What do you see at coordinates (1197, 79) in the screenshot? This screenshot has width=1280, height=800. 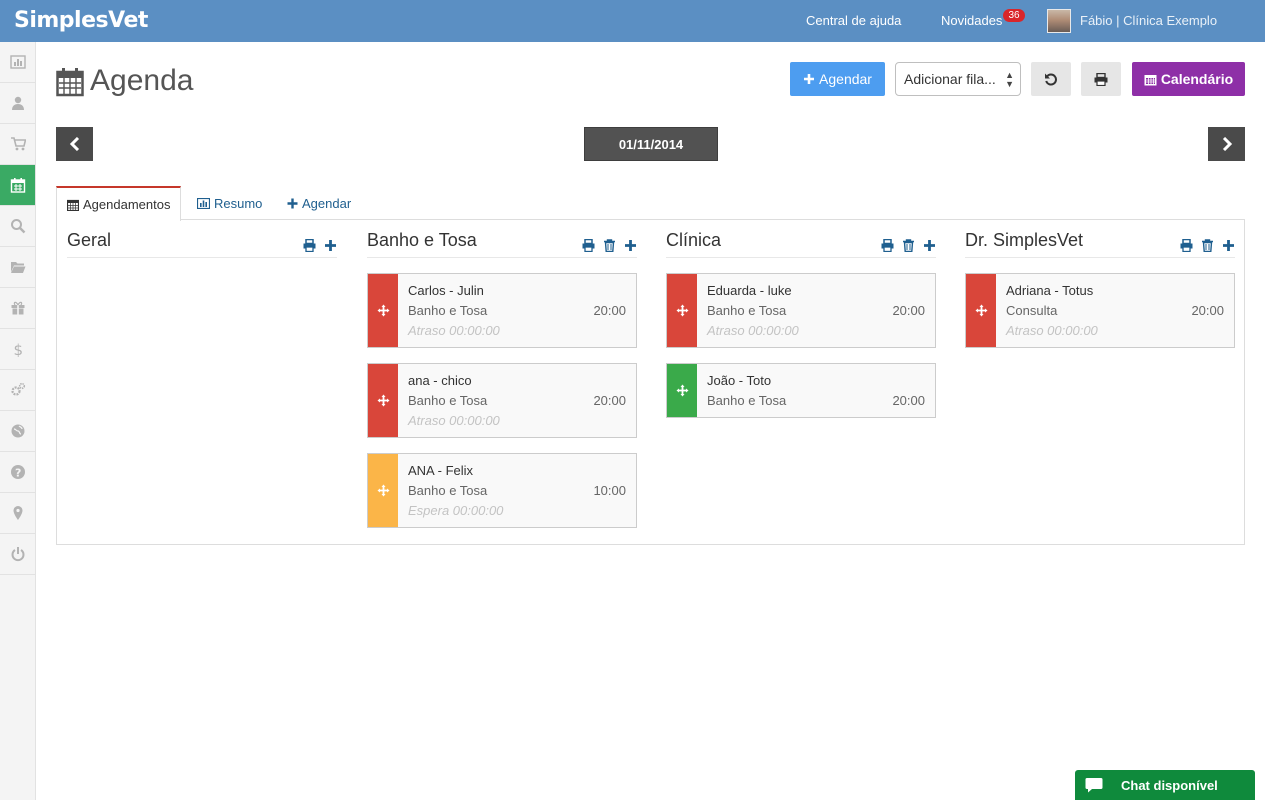 I see `calendar-button-label: Calendário` at bounding box center [1197, 79].